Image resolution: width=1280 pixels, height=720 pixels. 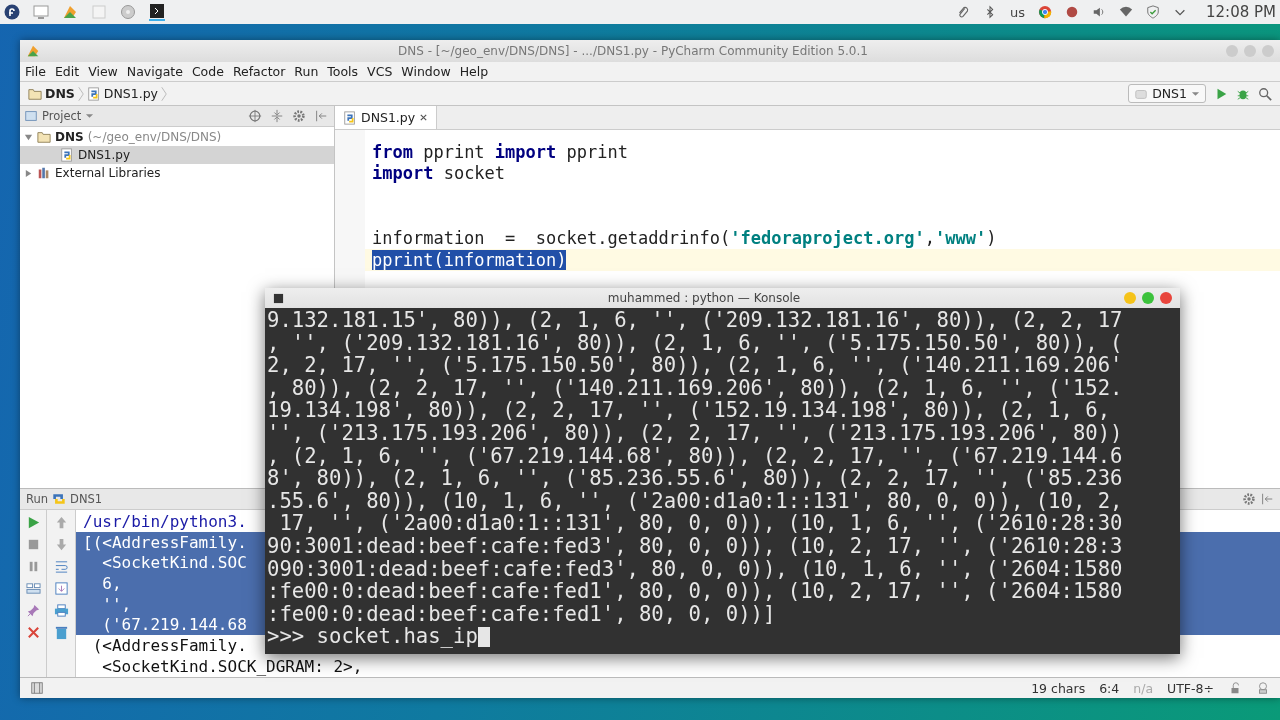 What do you see at coordinates (1167, 93) in the screenshot?
I see `run-config-dropdown: DNS1` at bounding box center [1167, 93].